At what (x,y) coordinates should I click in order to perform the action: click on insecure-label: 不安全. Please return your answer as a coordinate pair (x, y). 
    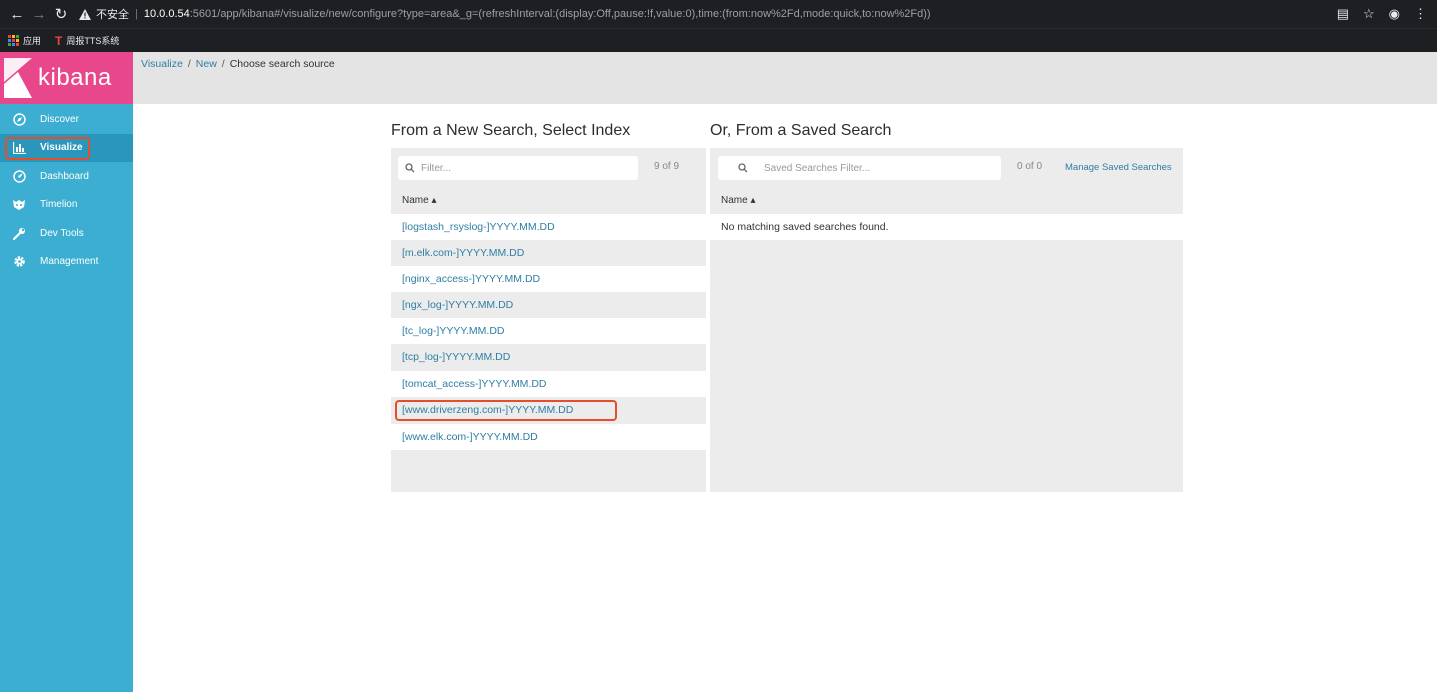
    Looking at the image, I should click on (112, 15).